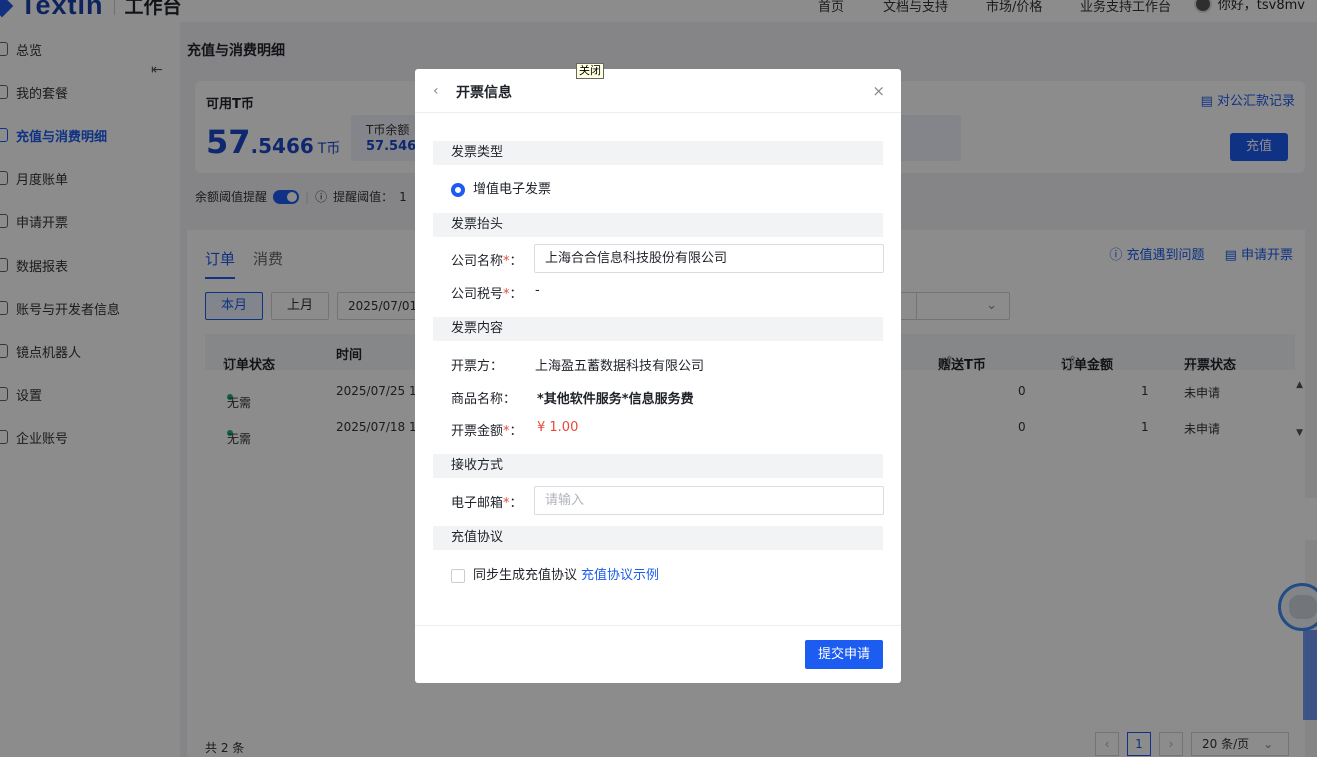  I want to click on section-agreement: 充值协议, so click(658, 538).